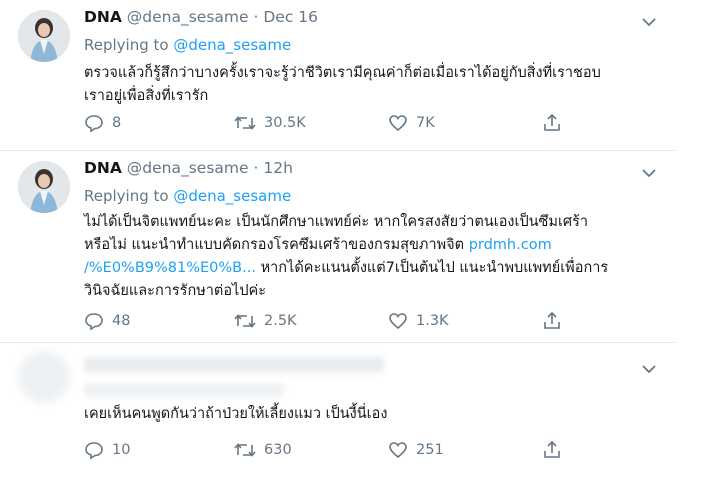 Image resolution: width=702 pixels, height=483 pixels. What do you see at coordinates (117, 123) in the screenshot?
I see `reply-count: 8` at bounding box center [117, 123].